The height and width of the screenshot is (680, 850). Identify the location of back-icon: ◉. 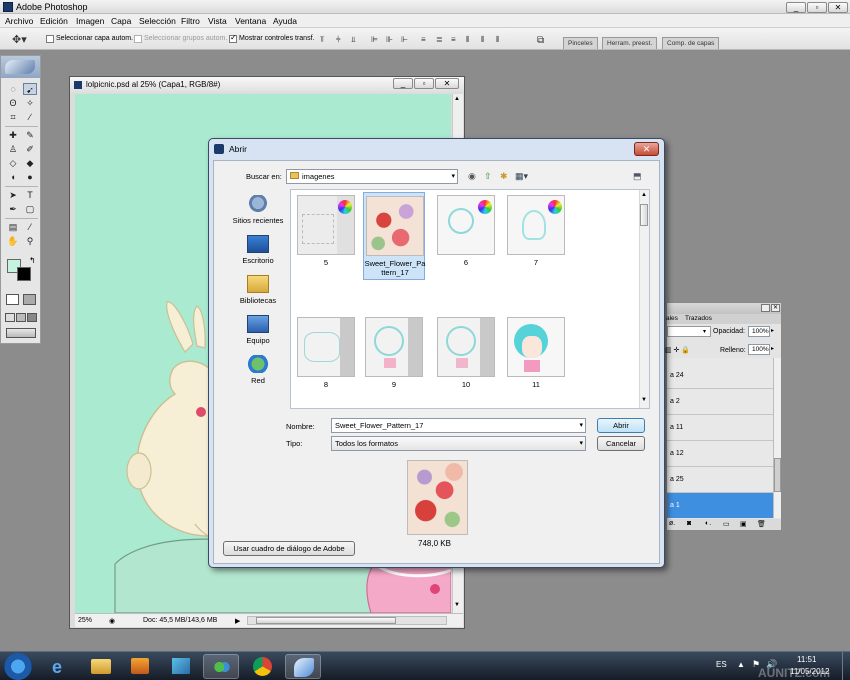
(472, 176).